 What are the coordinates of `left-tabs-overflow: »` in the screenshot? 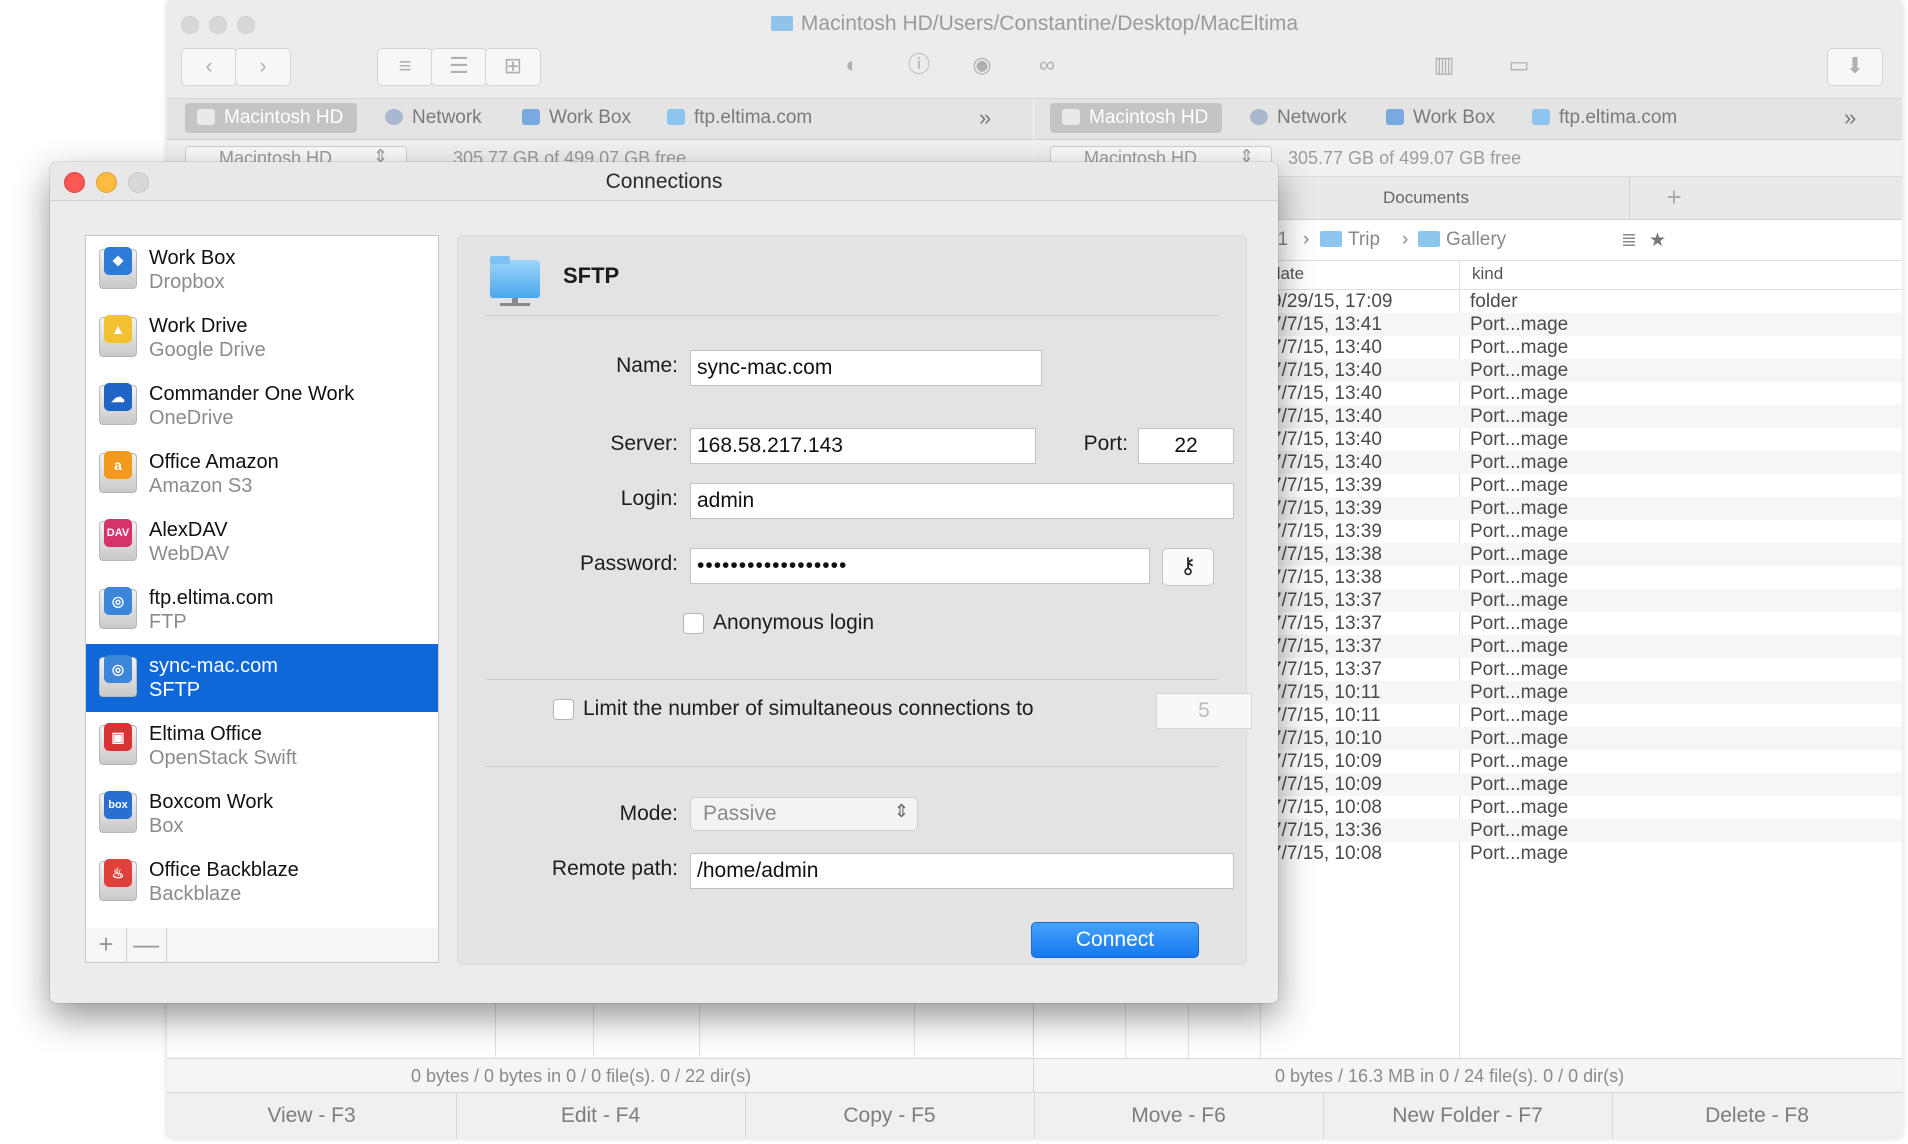 It's located at (985, 118).